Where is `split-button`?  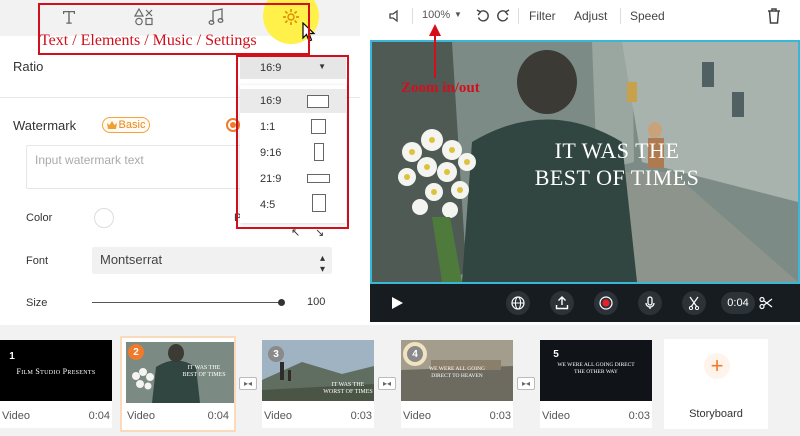
split-button is located at coordinates (694, 303).